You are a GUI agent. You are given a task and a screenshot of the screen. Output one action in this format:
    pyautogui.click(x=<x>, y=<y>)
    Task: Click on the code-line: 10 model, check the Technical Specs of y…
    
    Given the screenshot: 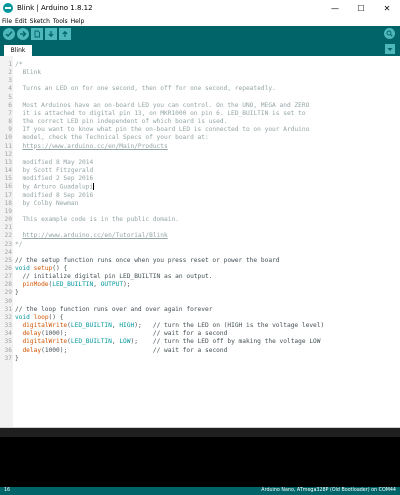 What is the action you would take?
    pyautogui.click(x=200, y=138)
    